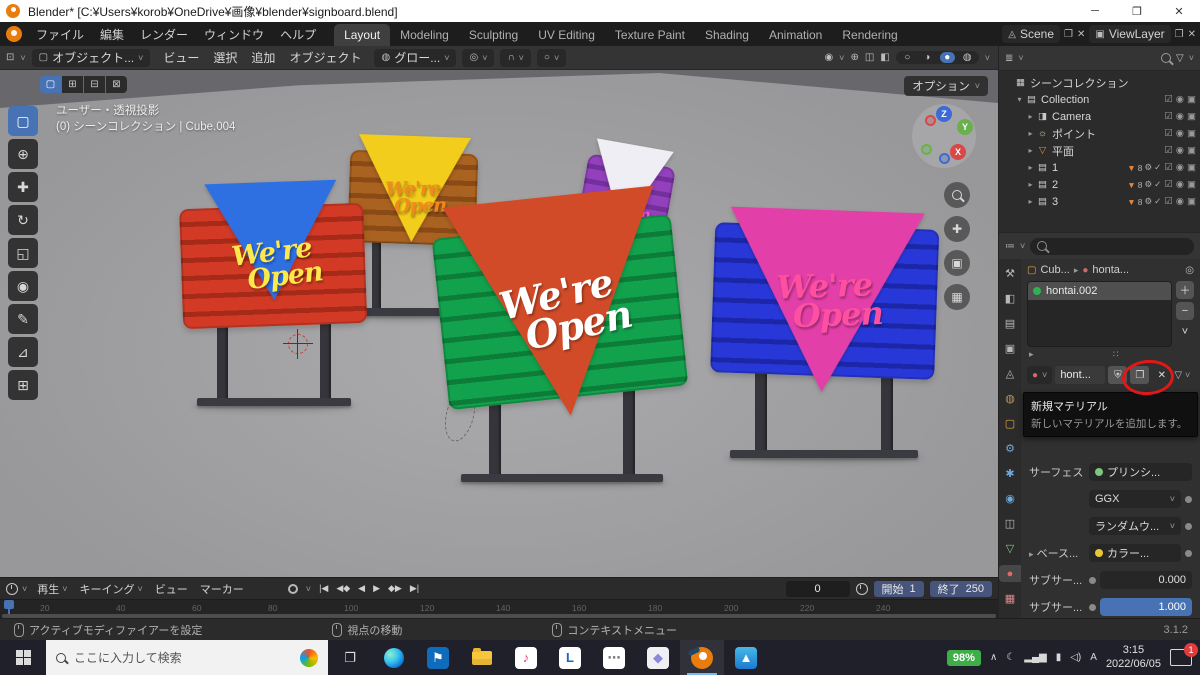 The width and height of the screenshot is (1200, 675). I want to click on new-material-button: ❐, so click(1140, 375).